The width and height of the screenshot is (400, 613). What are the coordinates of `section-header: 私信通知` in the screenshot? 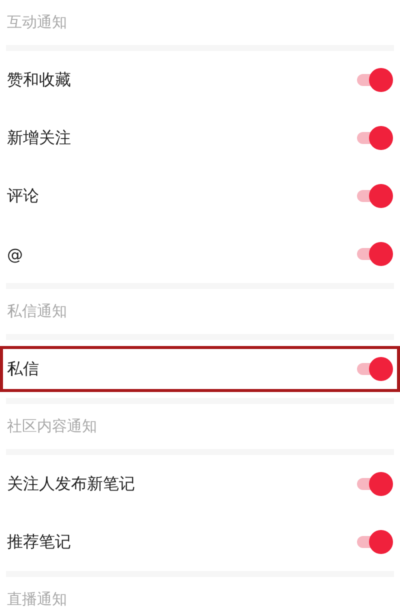 It's located at (37, 311).